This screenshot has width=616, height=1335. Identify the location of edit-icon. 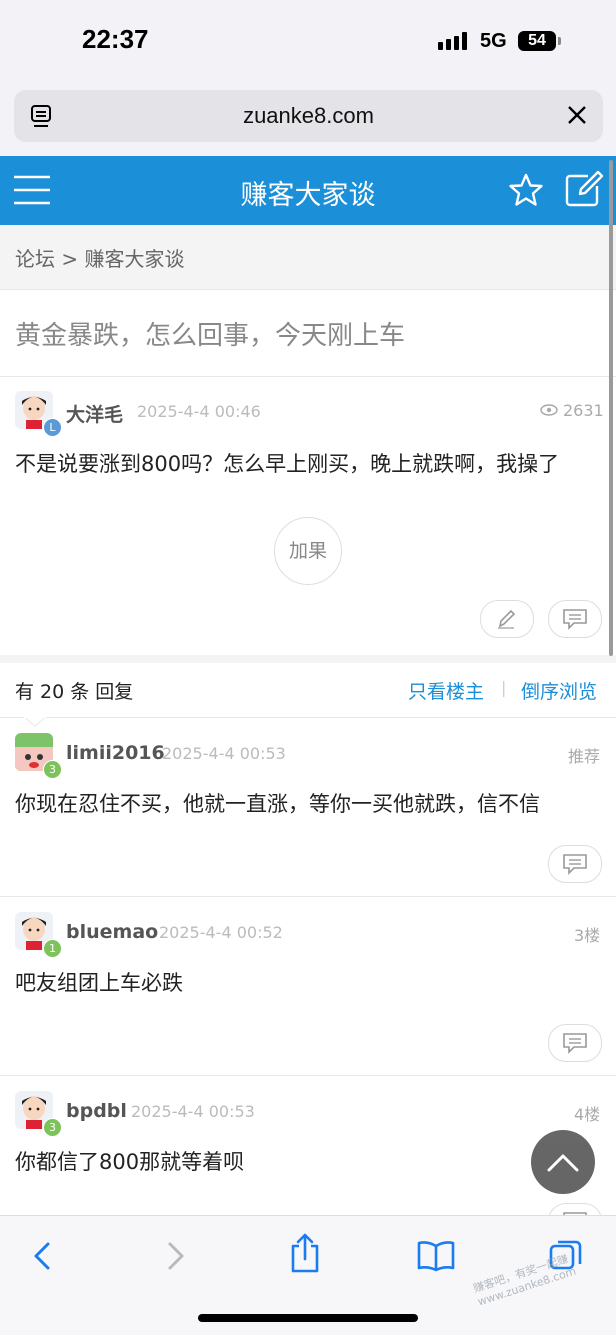
(584, 189).